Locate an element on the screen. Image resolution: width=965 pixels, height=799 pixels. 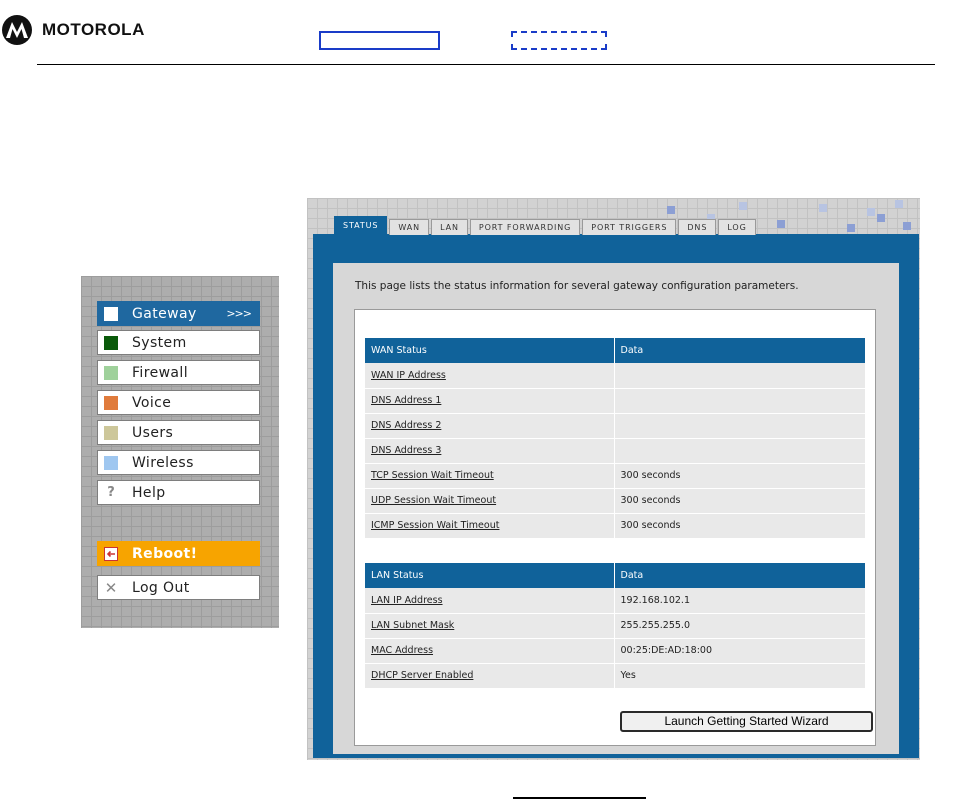
table-row: DNS Address 3 is located at coordinates (615, 451).